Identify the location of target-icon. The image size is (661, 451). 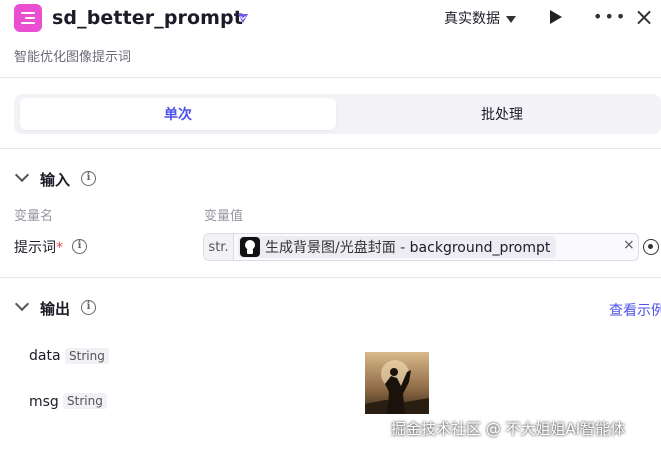
(651, 247).